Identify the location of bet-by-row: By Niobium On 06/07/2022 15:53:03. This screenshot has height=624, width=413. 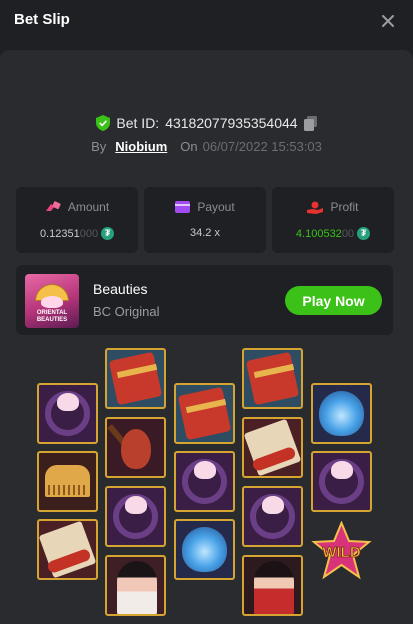
(206, 146).